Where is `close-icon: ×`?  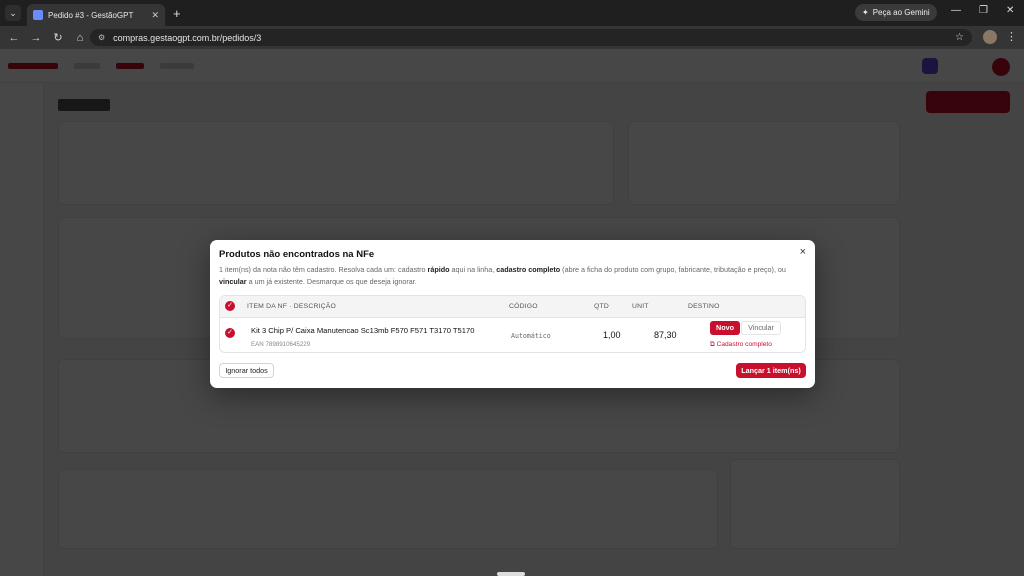
close-icon: × is located at coordinates (803, 252).